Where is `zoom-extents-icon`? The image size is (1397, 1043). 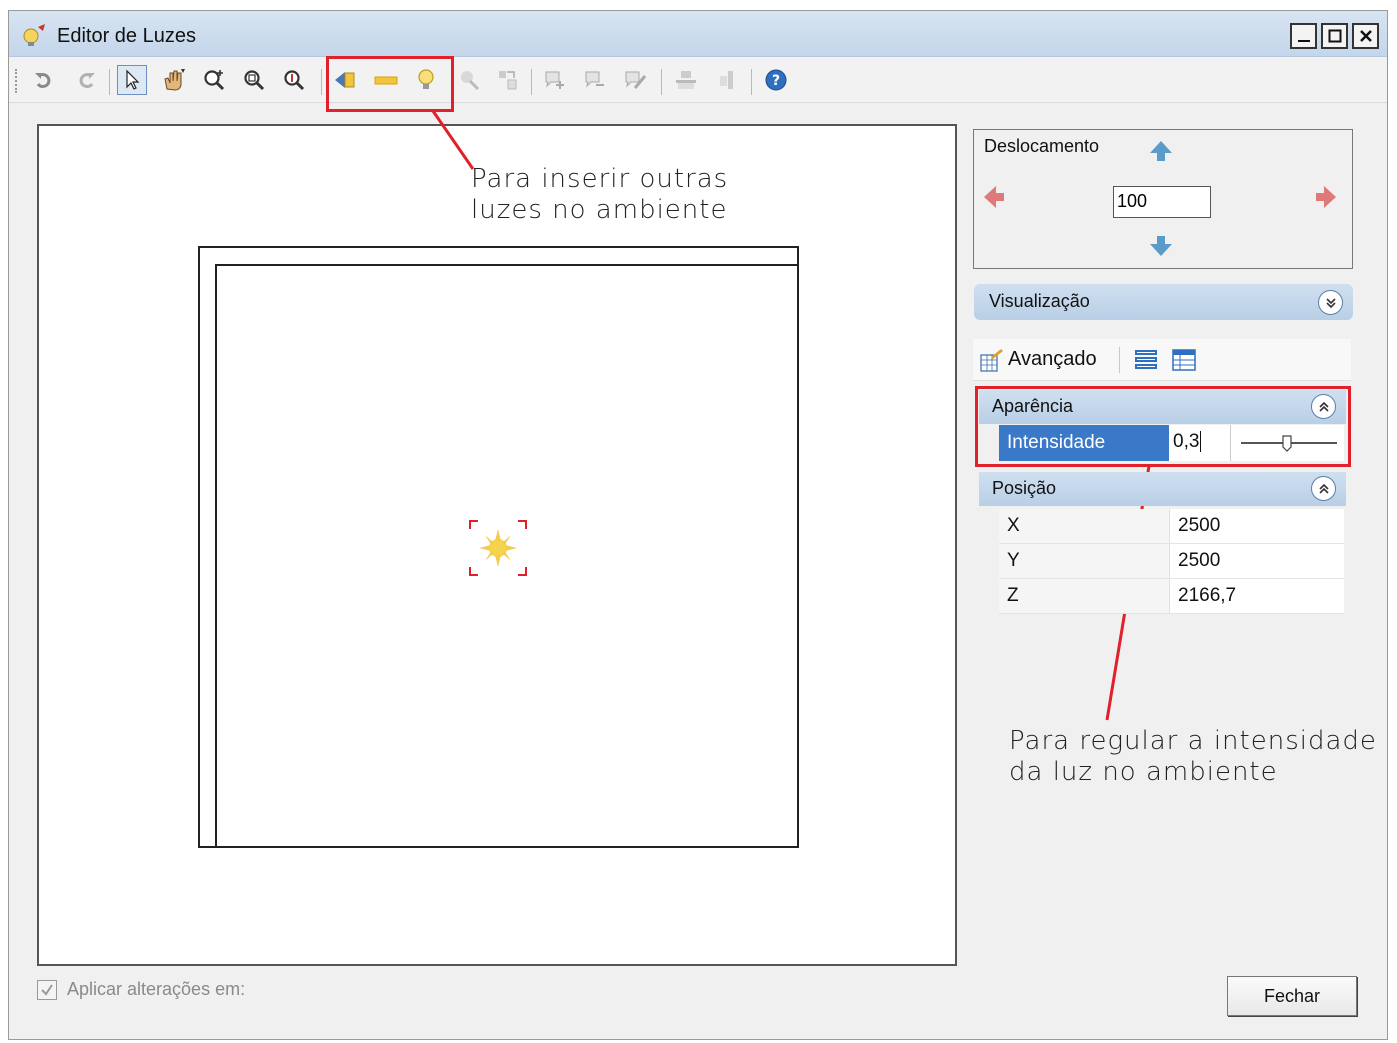 zoom-extents-icon is located at coordinates (294, 80).